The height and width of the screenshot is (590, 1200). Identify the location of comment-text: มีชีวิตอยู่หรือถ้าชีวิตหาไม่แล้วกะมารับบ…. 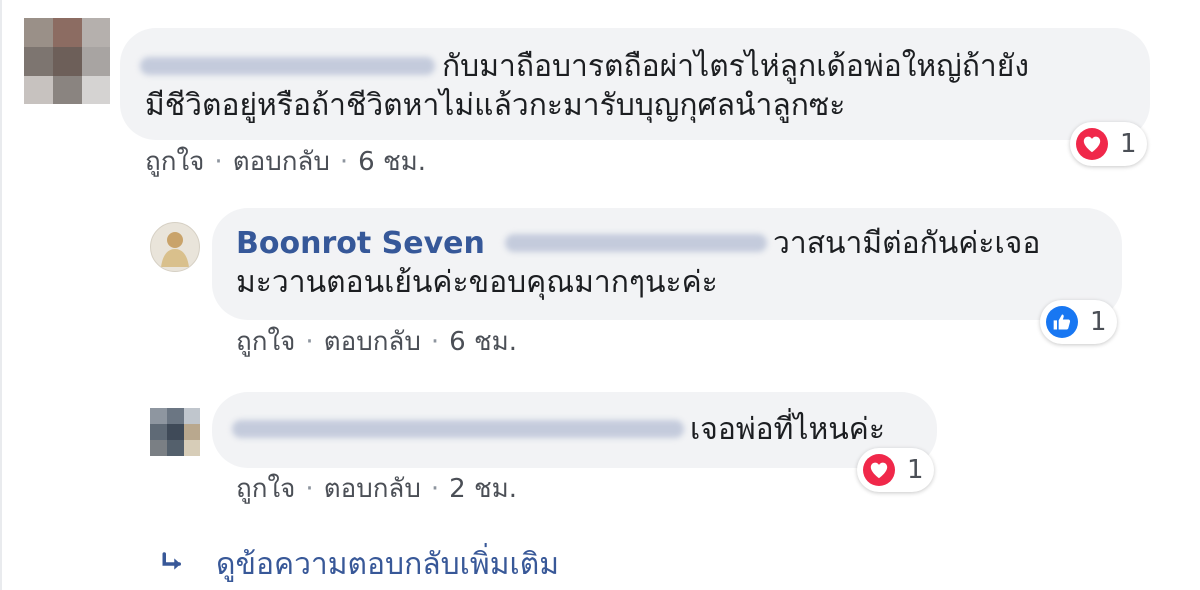
(495, 105).